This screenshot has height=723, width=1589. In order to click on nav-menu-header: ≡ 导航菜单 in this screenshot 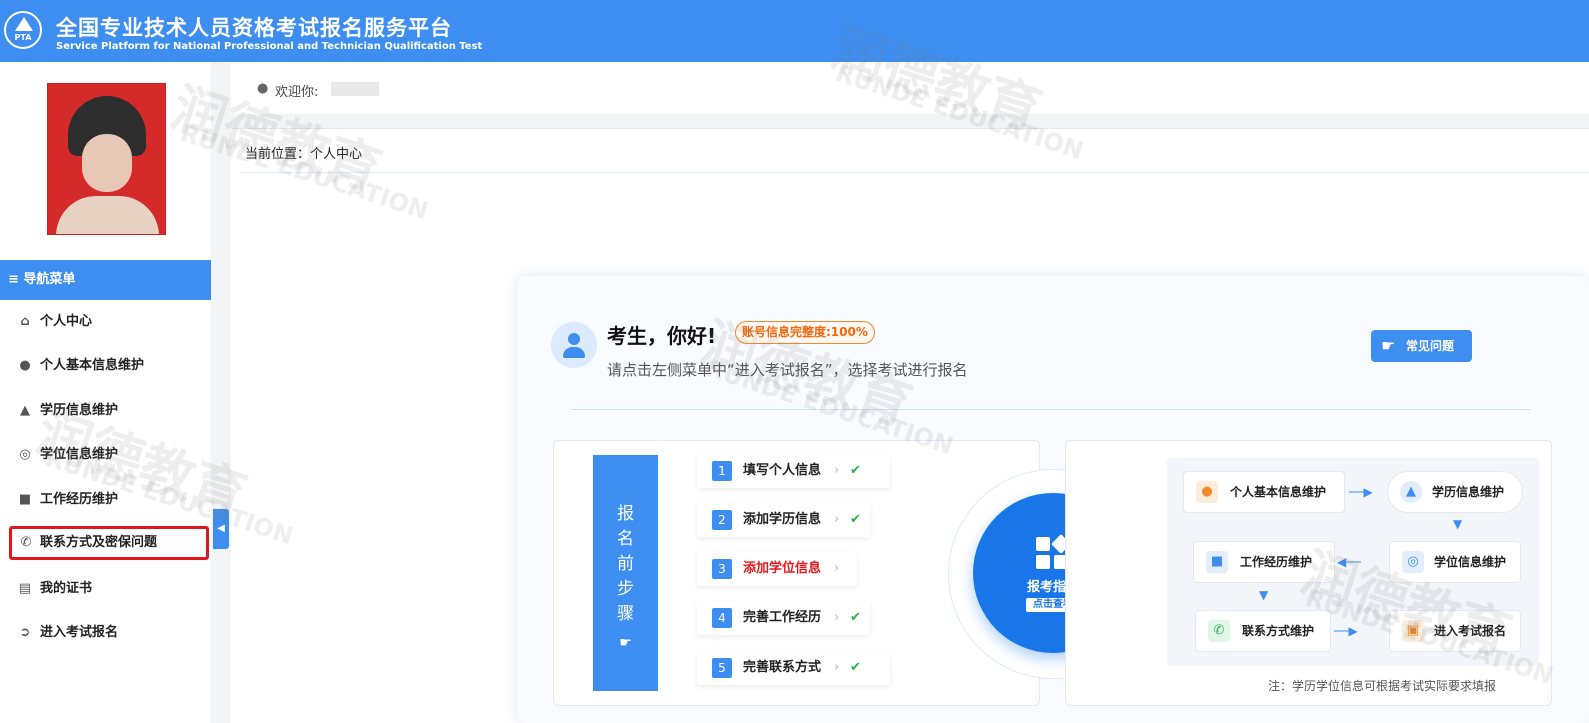, I will do `click(105, 280)`.